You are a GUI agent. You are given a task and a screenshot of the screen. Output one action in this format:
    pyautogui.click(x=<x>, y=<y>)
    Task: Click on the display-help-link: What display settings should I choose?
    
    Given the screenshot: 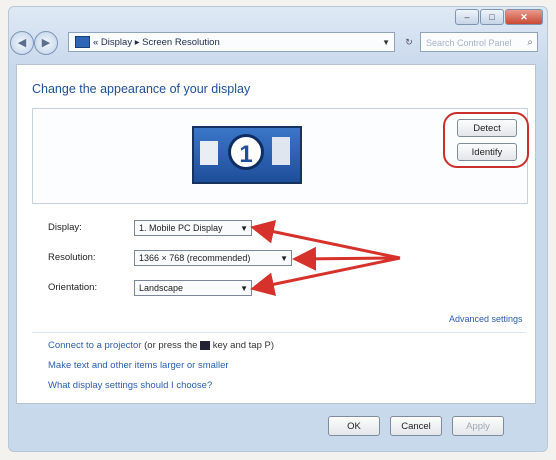 What is the action you would take?
    pyautogui.click(x=130, y=385)
    